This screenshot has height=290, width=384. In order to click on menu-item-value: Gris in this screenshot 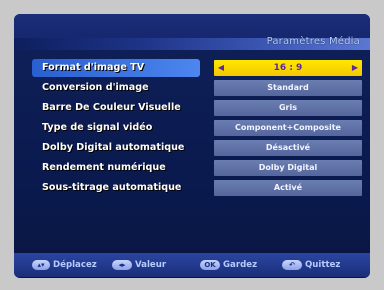, I will do `click(288, 108)`.